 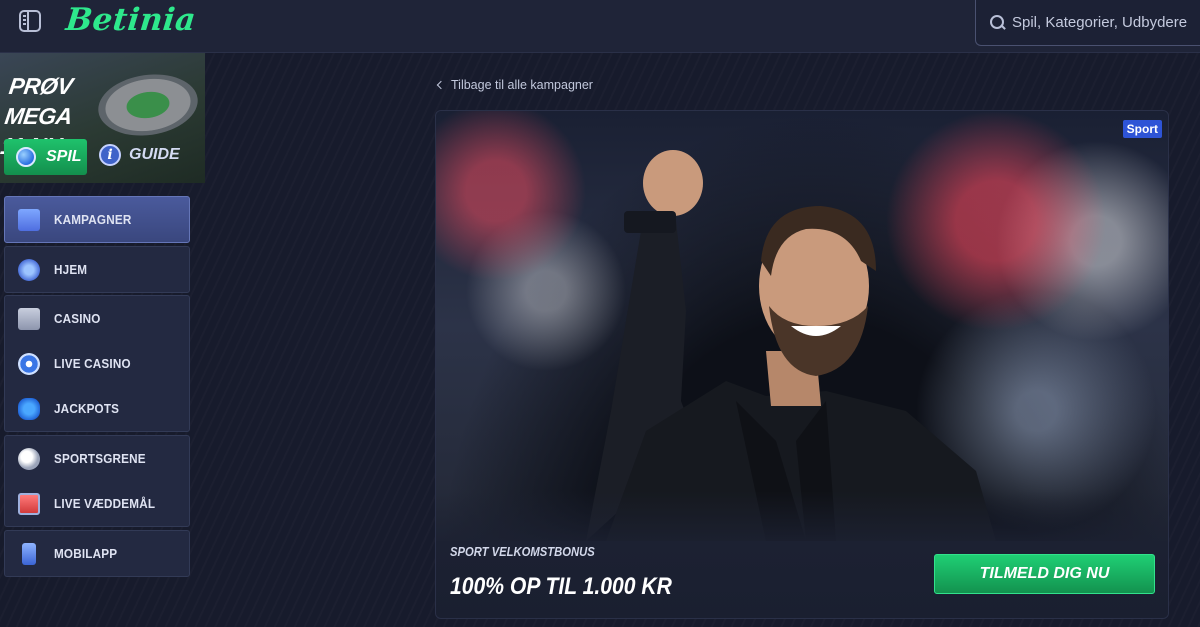 I want to click on nav-group-mobile: MOBILAPP, so click(x=97, y=553).